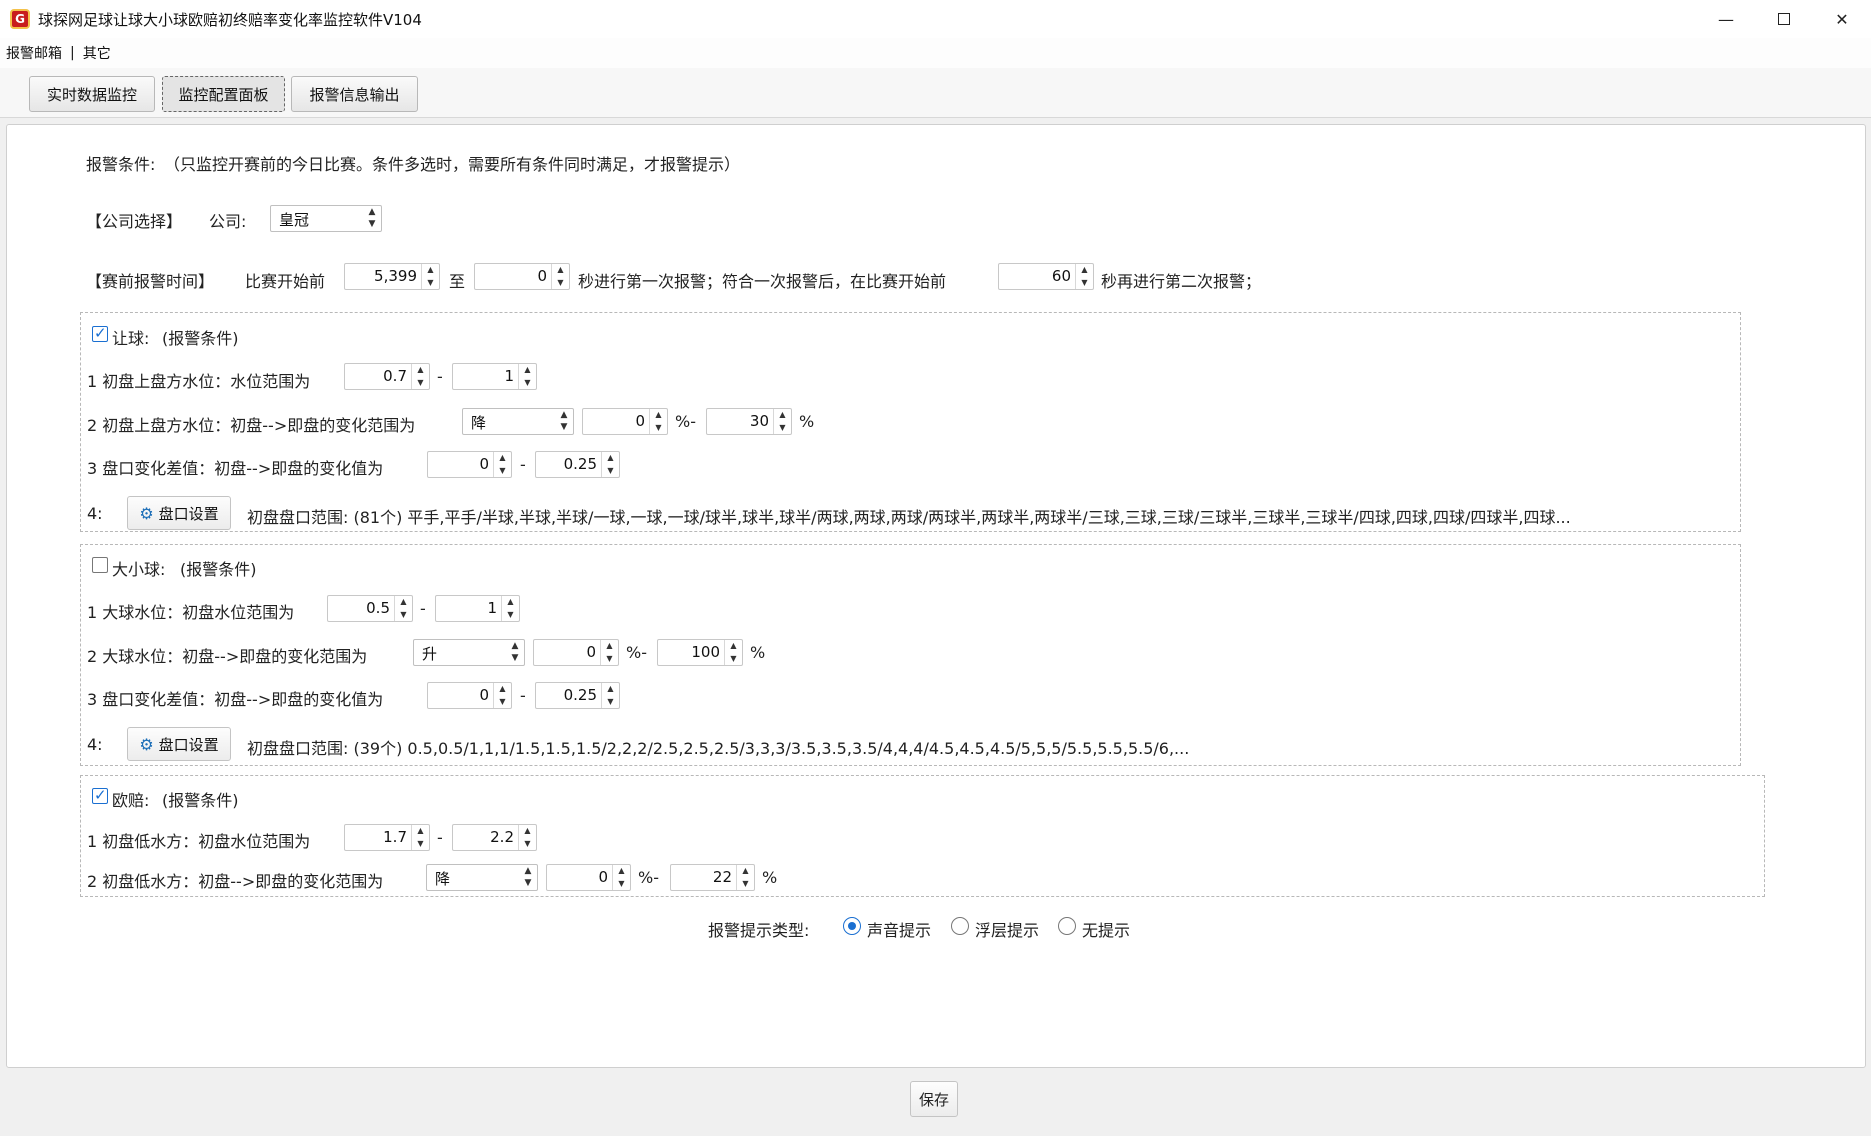  Describe the element at coordinates (1106, 929) in the screenshot. I see `alert-none-label: 无提示` at that location.